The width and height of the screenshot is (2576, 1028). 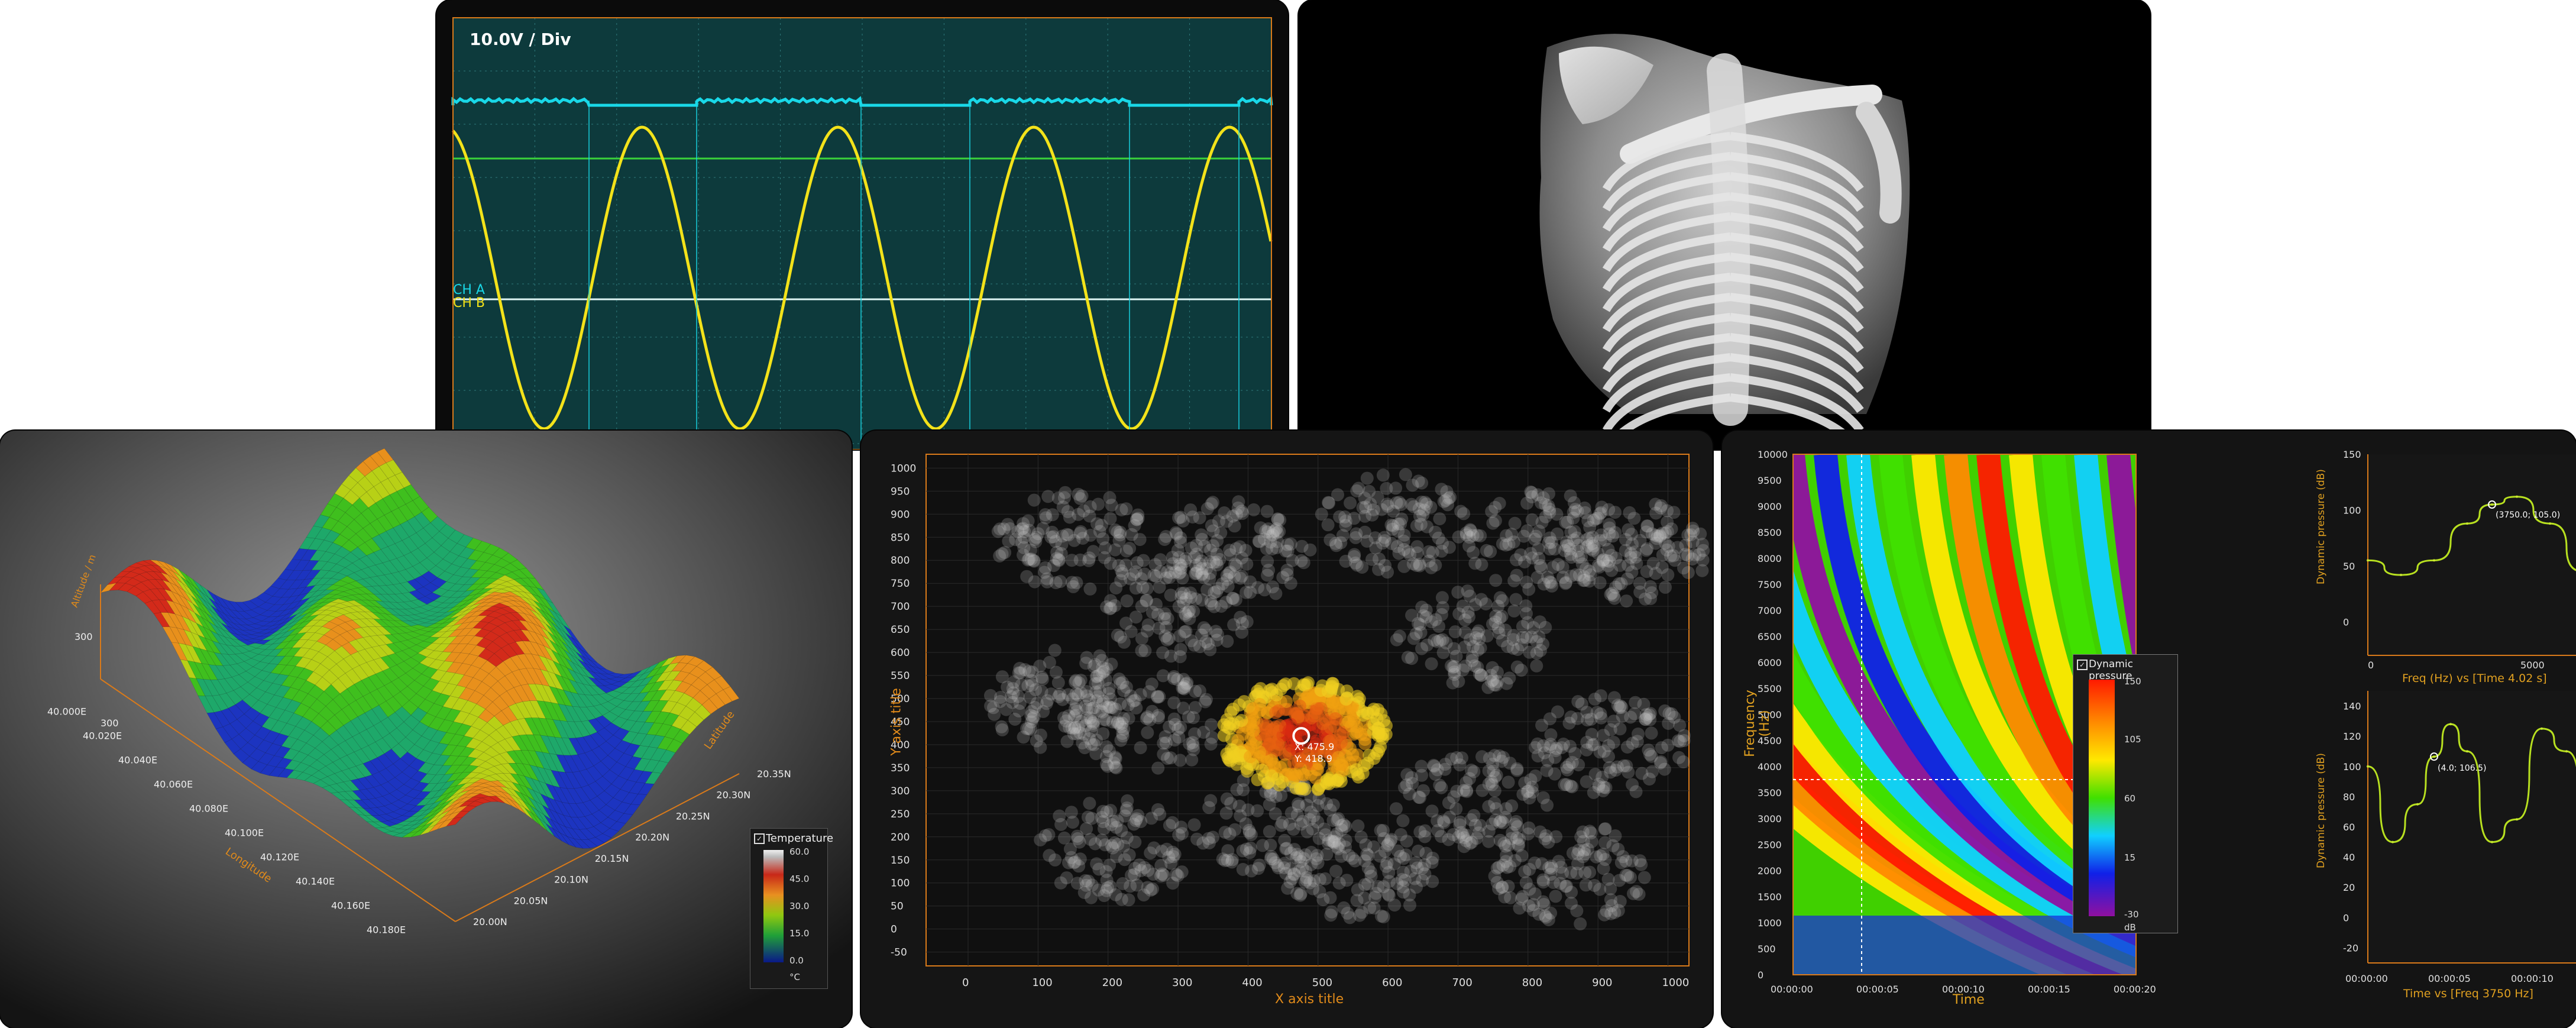 What do you see at coordinates (894, 930) in the screenshot?
I see `y-tick-label: 0` at bounding box center [894, 930].